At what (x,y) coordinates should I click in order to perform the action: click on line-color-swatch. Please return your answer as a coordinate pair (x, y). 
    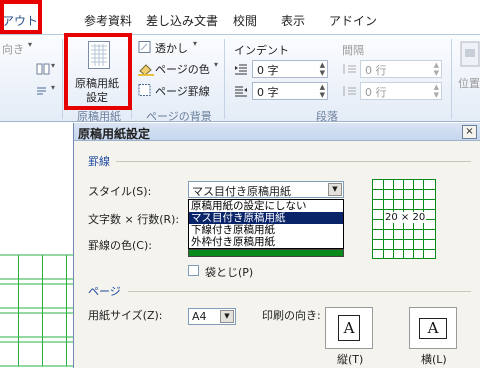
    Looking at the image, I should click on (266, 253).